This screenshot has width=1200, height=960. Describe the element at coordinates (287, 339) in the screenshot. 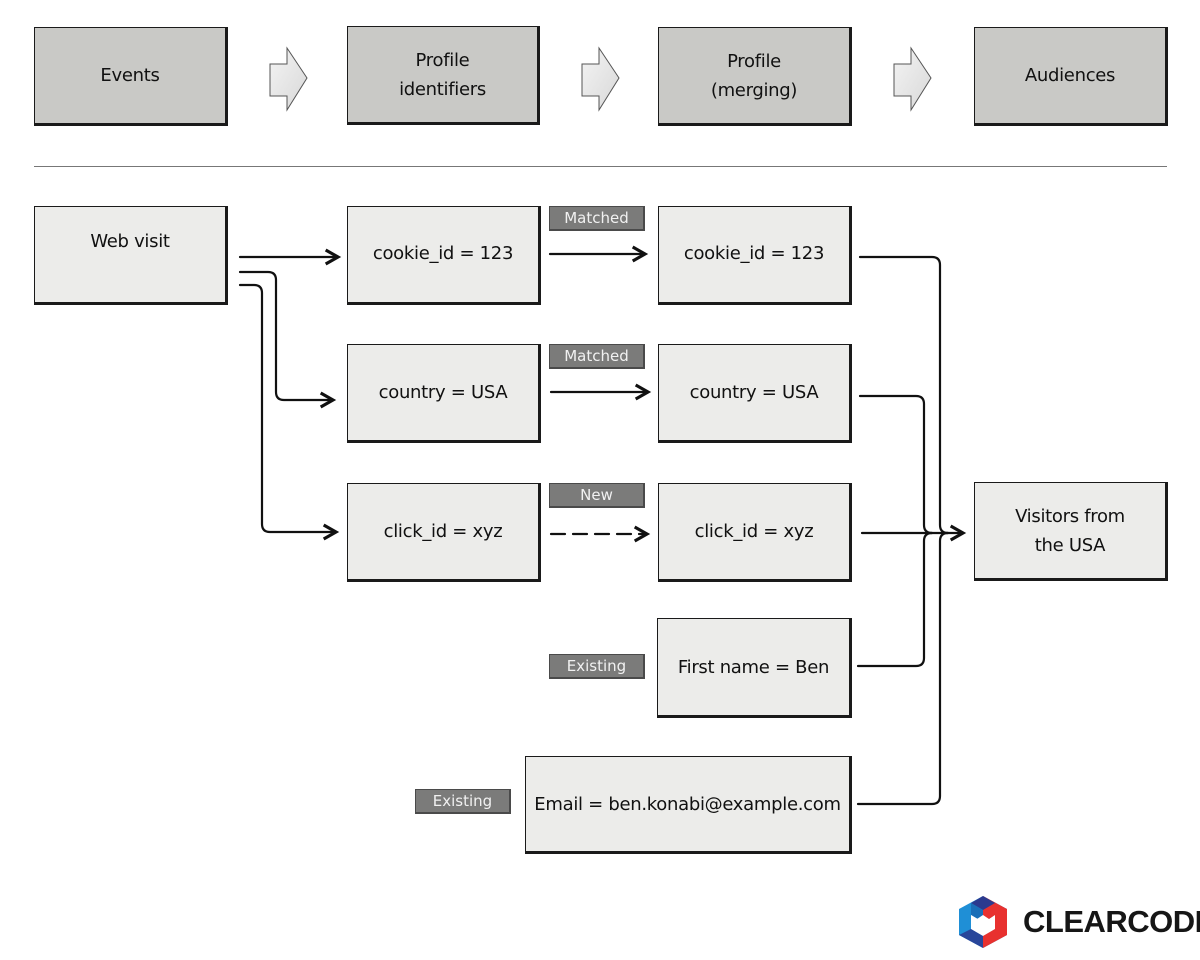

I see `link-web-to-country` at that location.